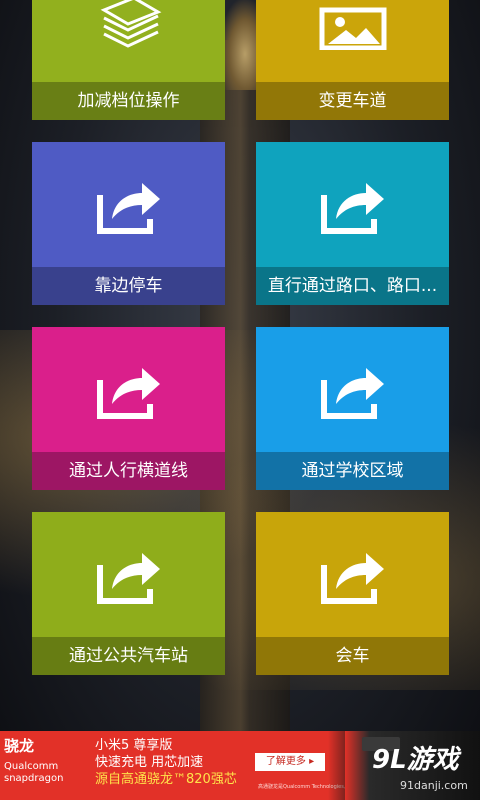 The height and width of the screenshot is (800, 480). Describe the element at coordinates (128, 286) in the screenshot. I see `tile-label: 靠边停车` at that location.